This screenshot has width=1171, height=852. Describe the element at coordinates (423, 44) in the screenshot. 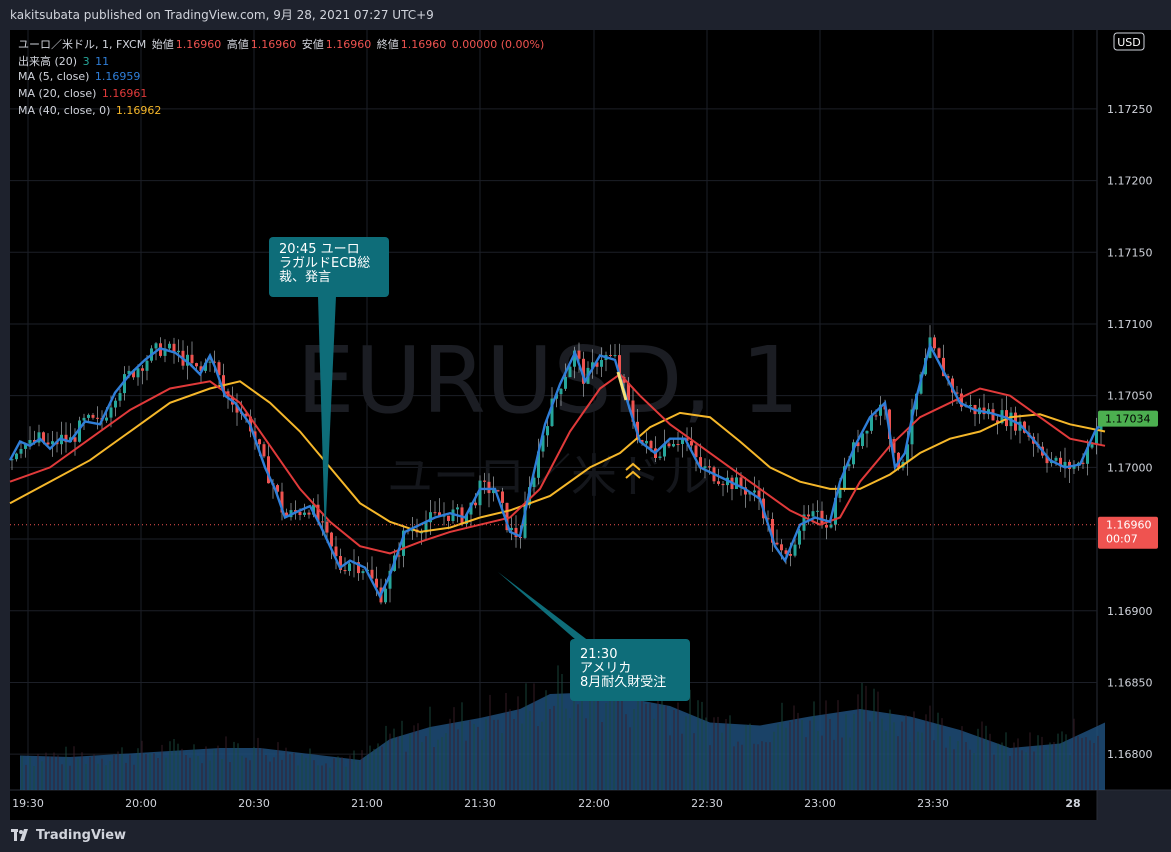

I see `legend-close: 1.16960` at that location.